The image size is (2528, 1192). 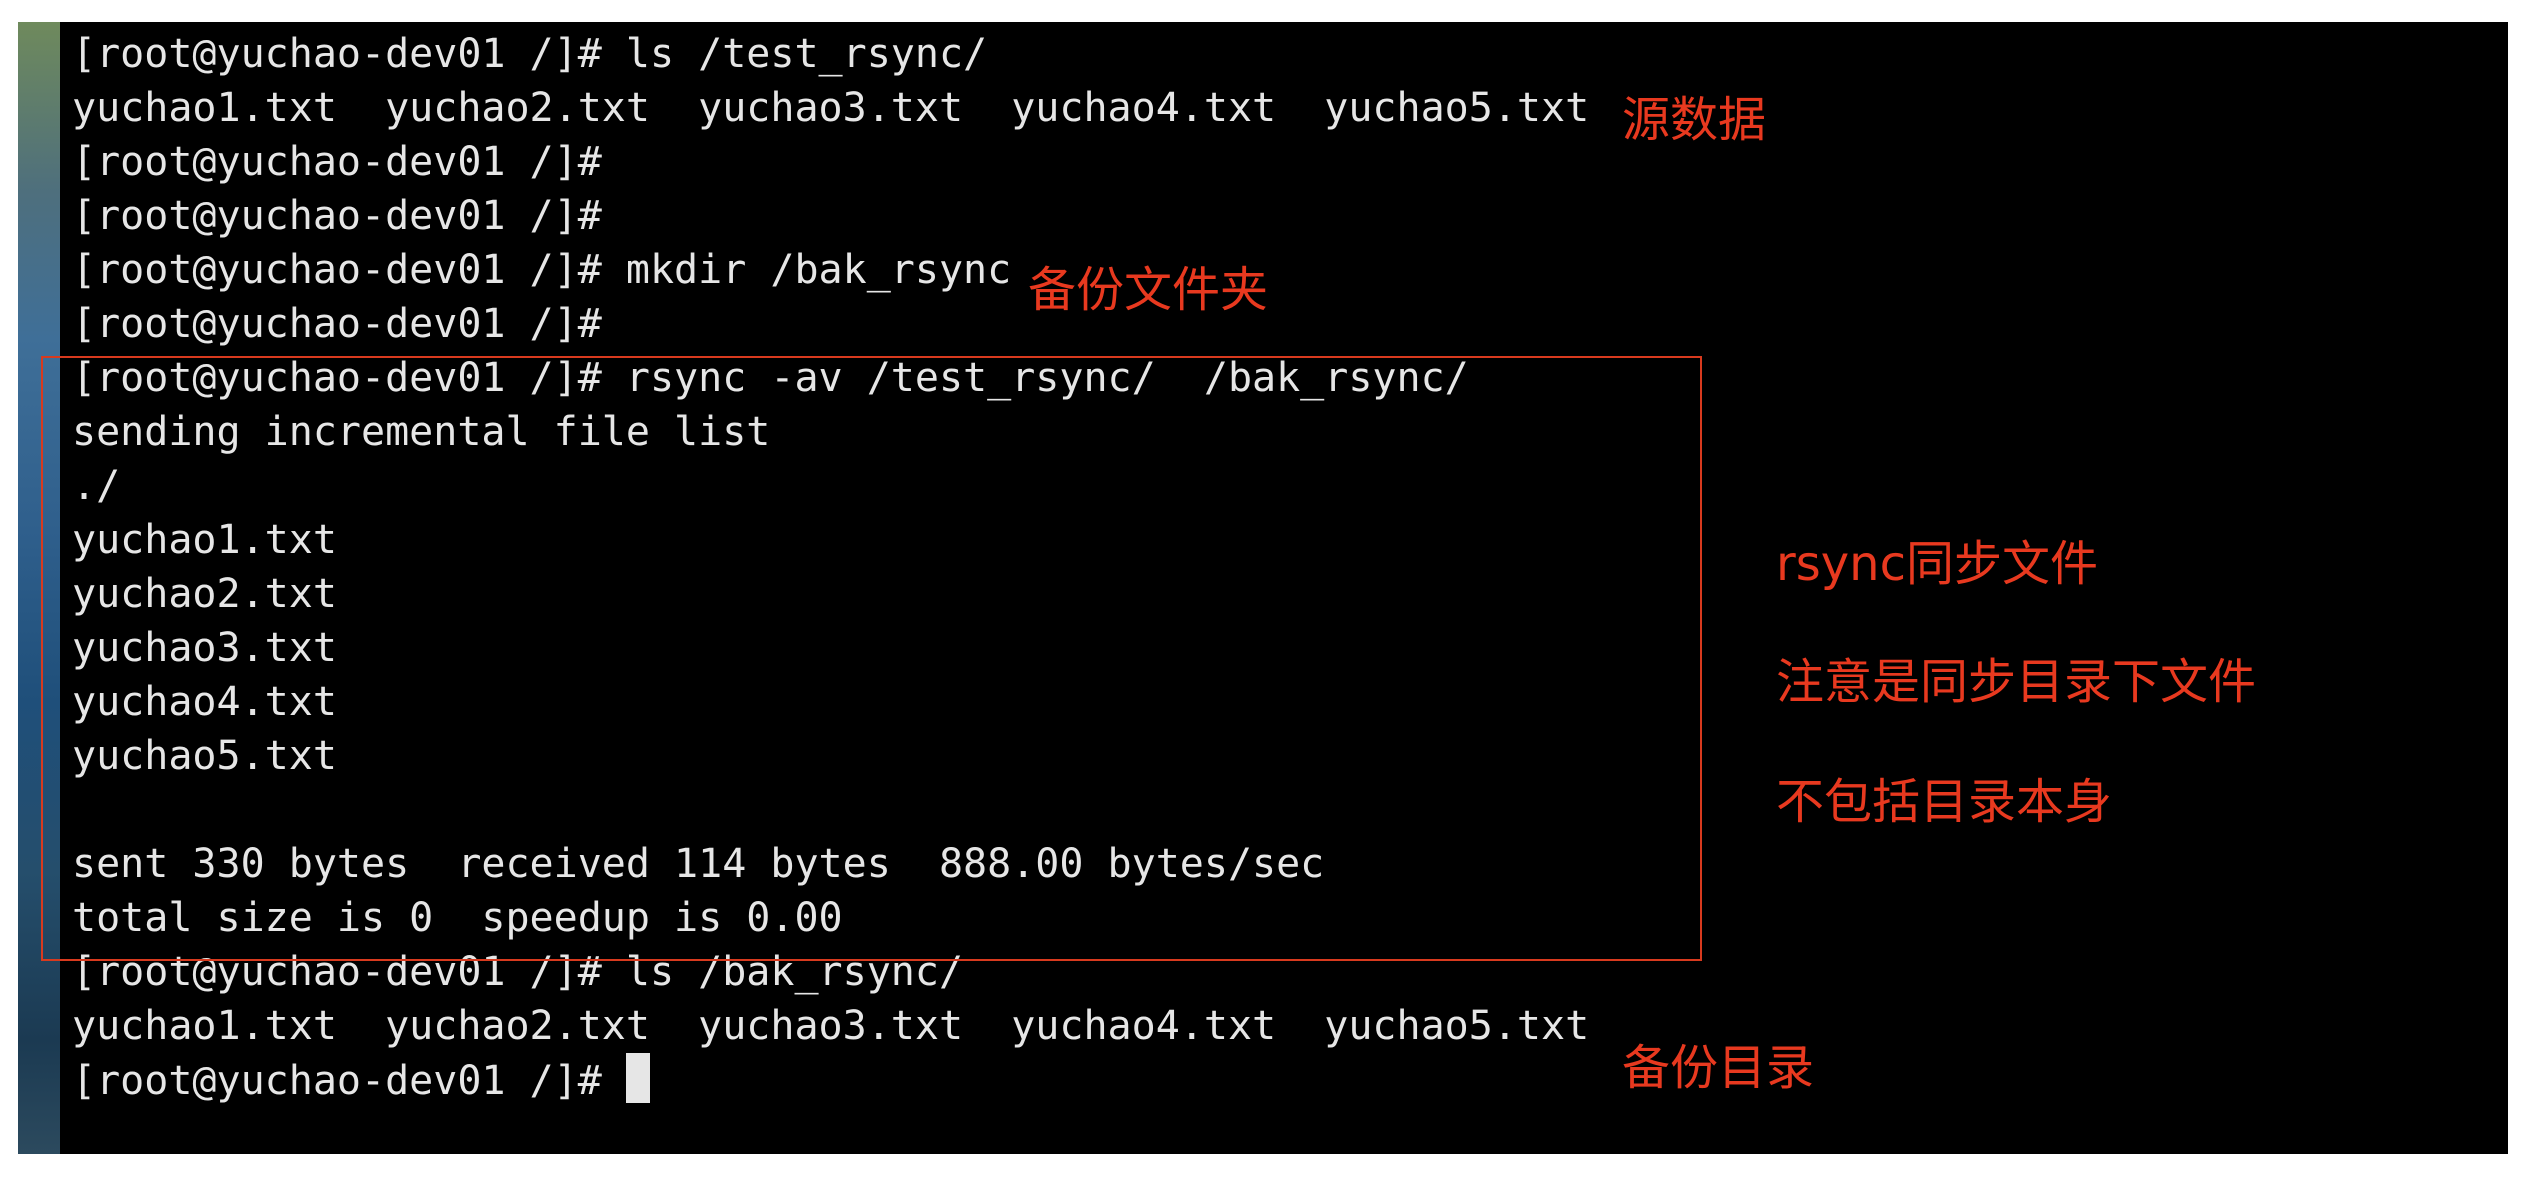 I want to click on annotation-backup-folder: 备份文件夹, so click(x=1148, y=290).